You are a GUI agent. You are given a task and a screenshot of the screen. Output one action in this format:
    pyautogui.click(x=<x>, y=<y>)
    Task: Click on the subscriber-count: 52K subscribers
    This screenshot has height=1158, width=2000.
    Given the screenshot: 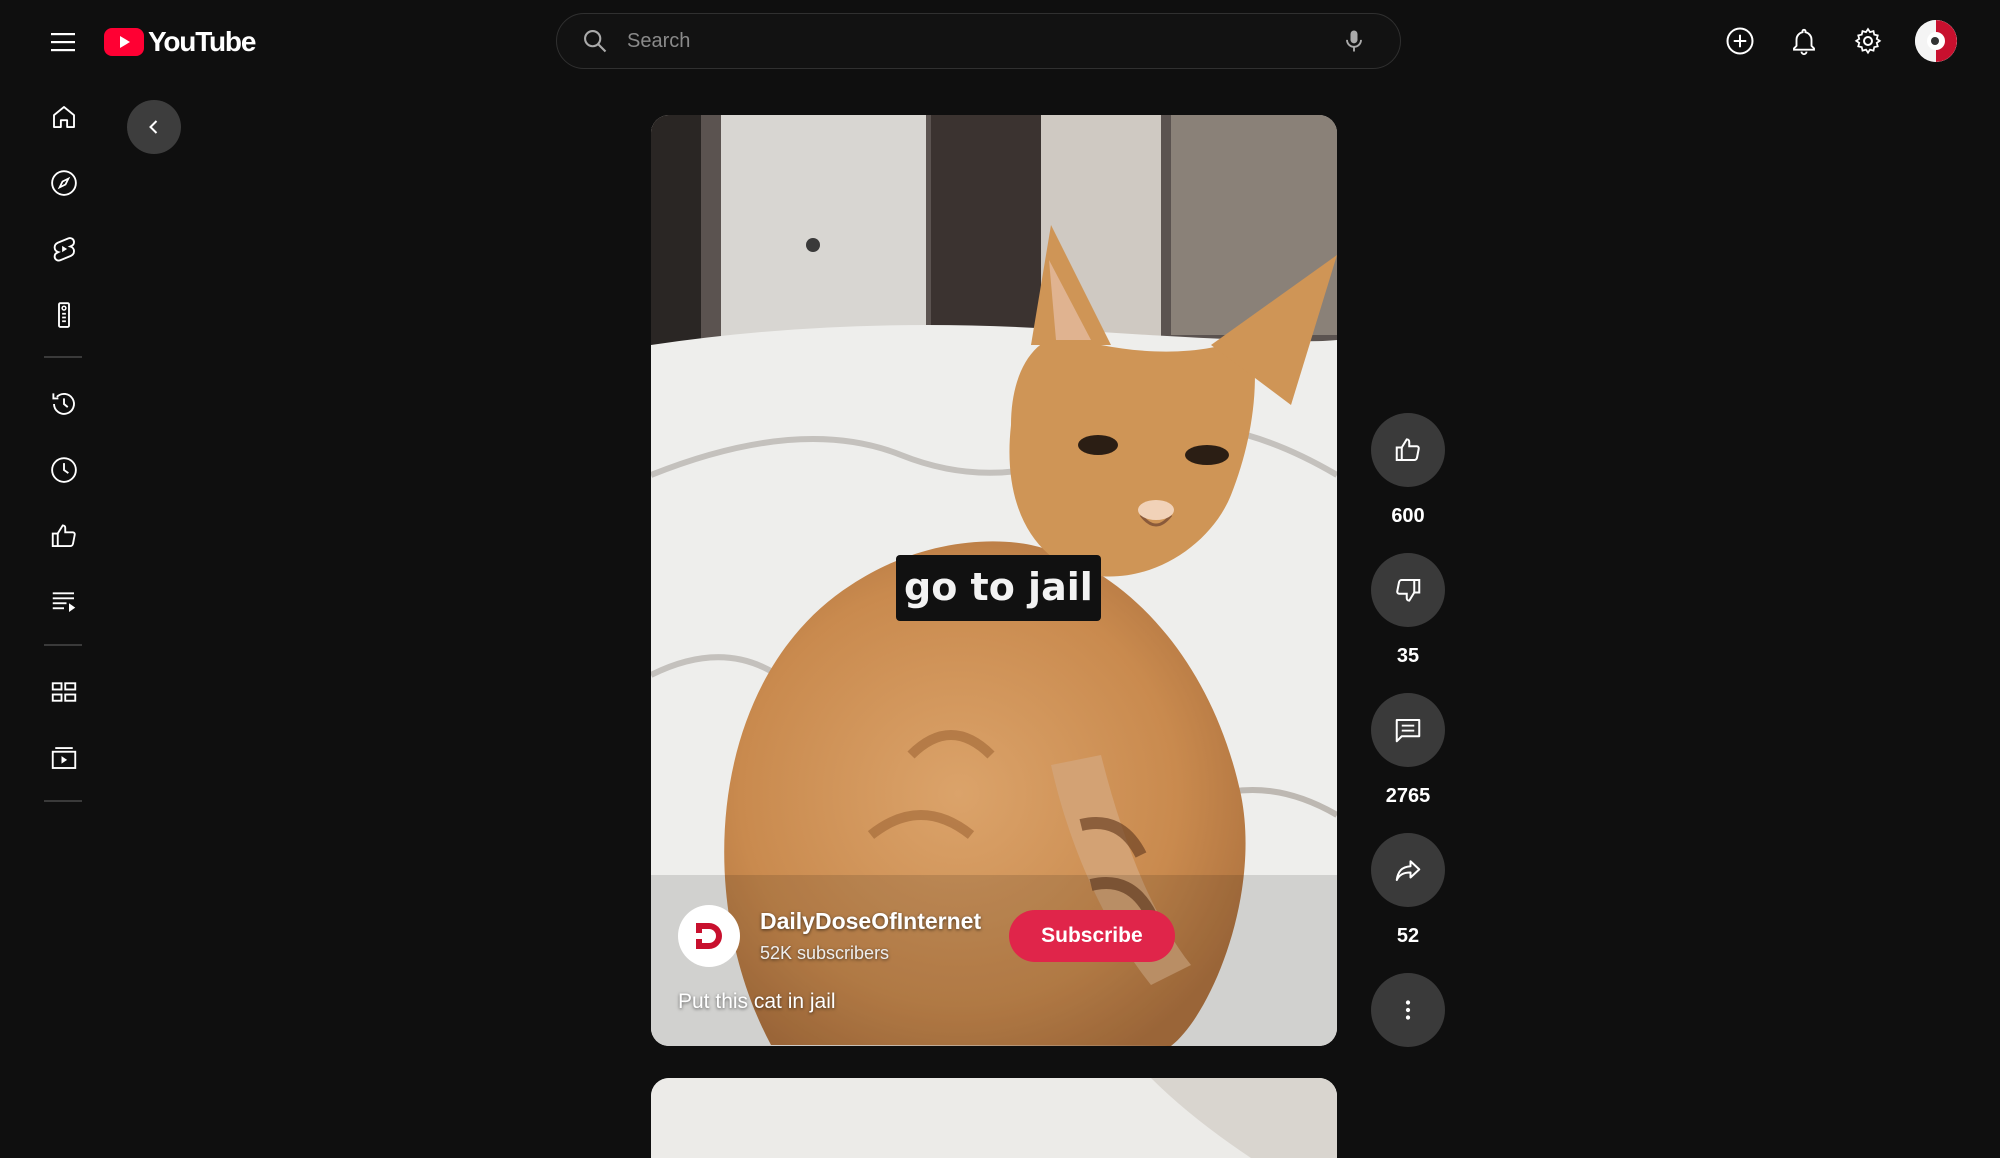 What is the action you would take?
    pyautogui.click(x=825, y=953)
    